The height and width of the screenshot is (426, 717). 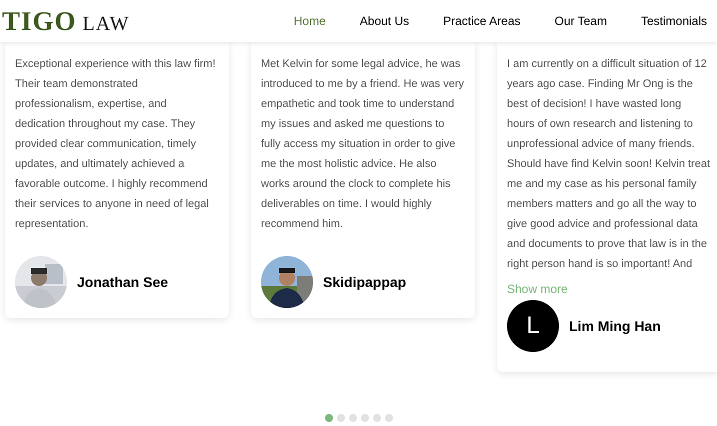 What do you see at coordinates (533, 326) in the screenshot?
I see `avatar: L` at bounding box center [533, 326].